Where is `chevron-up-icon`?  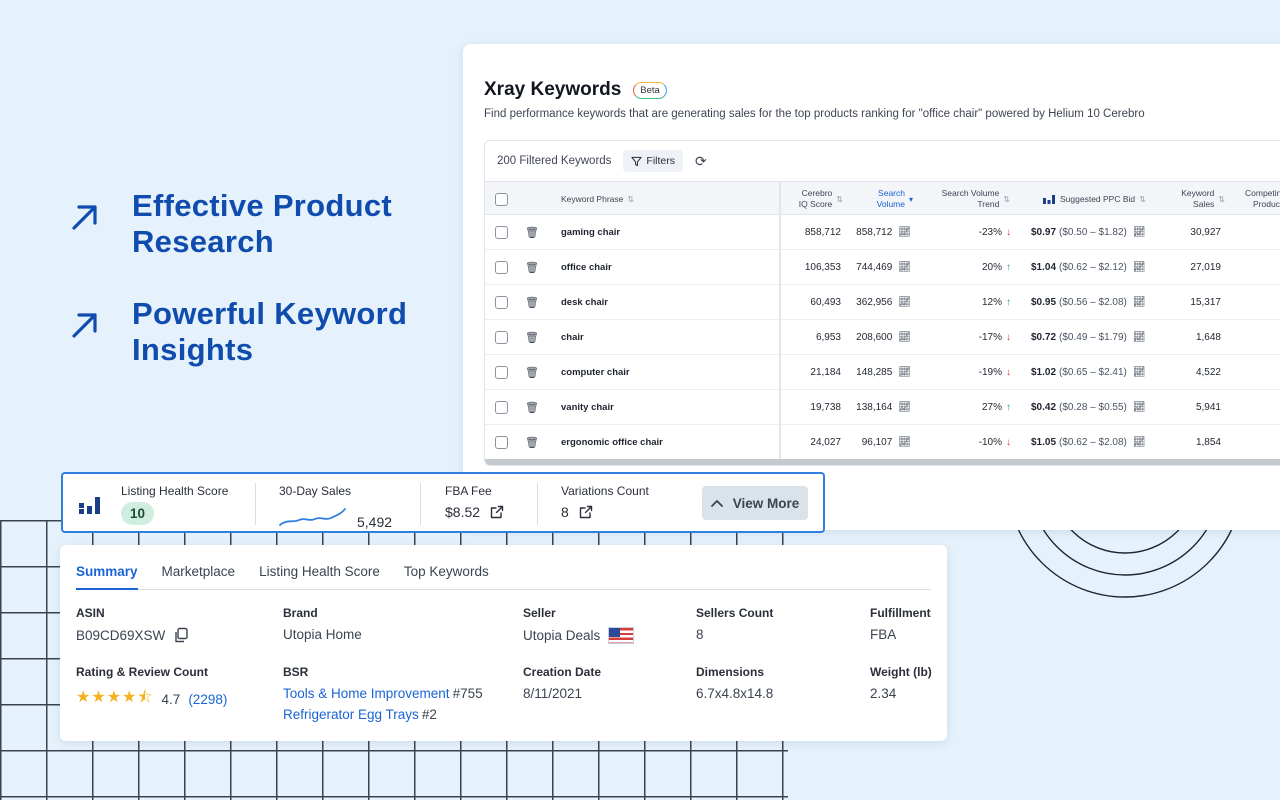
chevron-up-icon is located at coordinates (716, 503).